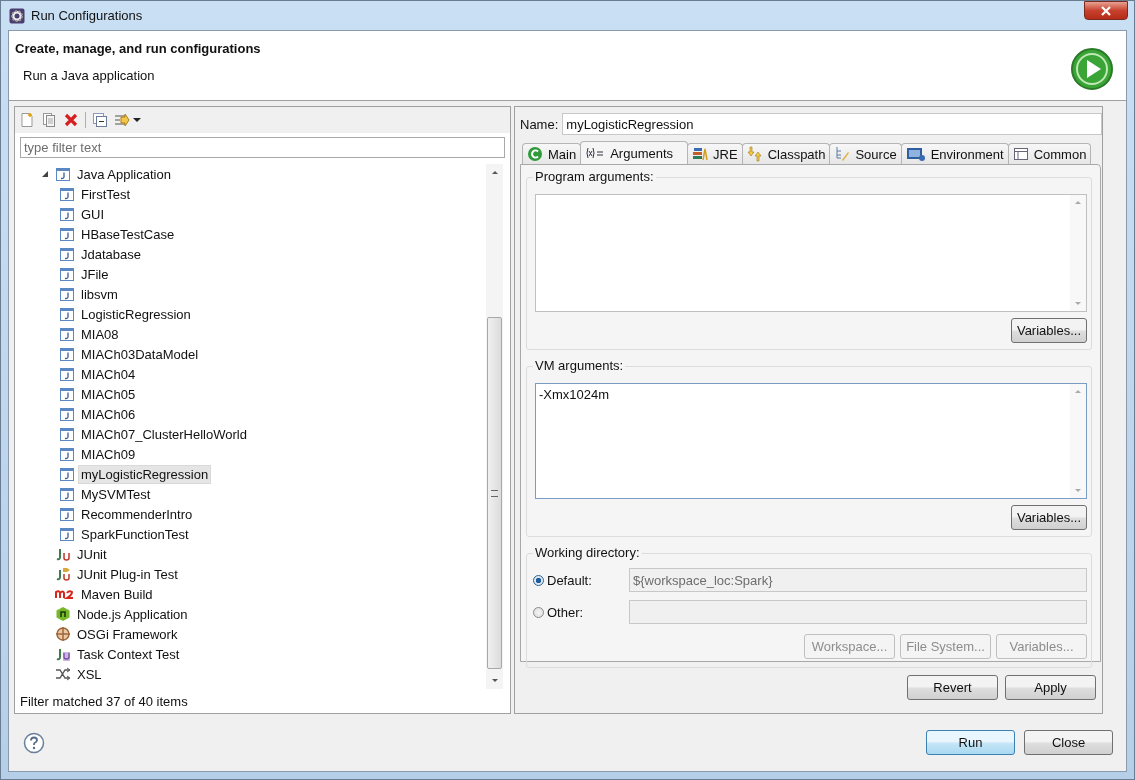 The width and height of the screenshot is (1135, 780). I want to click on junit-plugin-icon, so click(63, 574).